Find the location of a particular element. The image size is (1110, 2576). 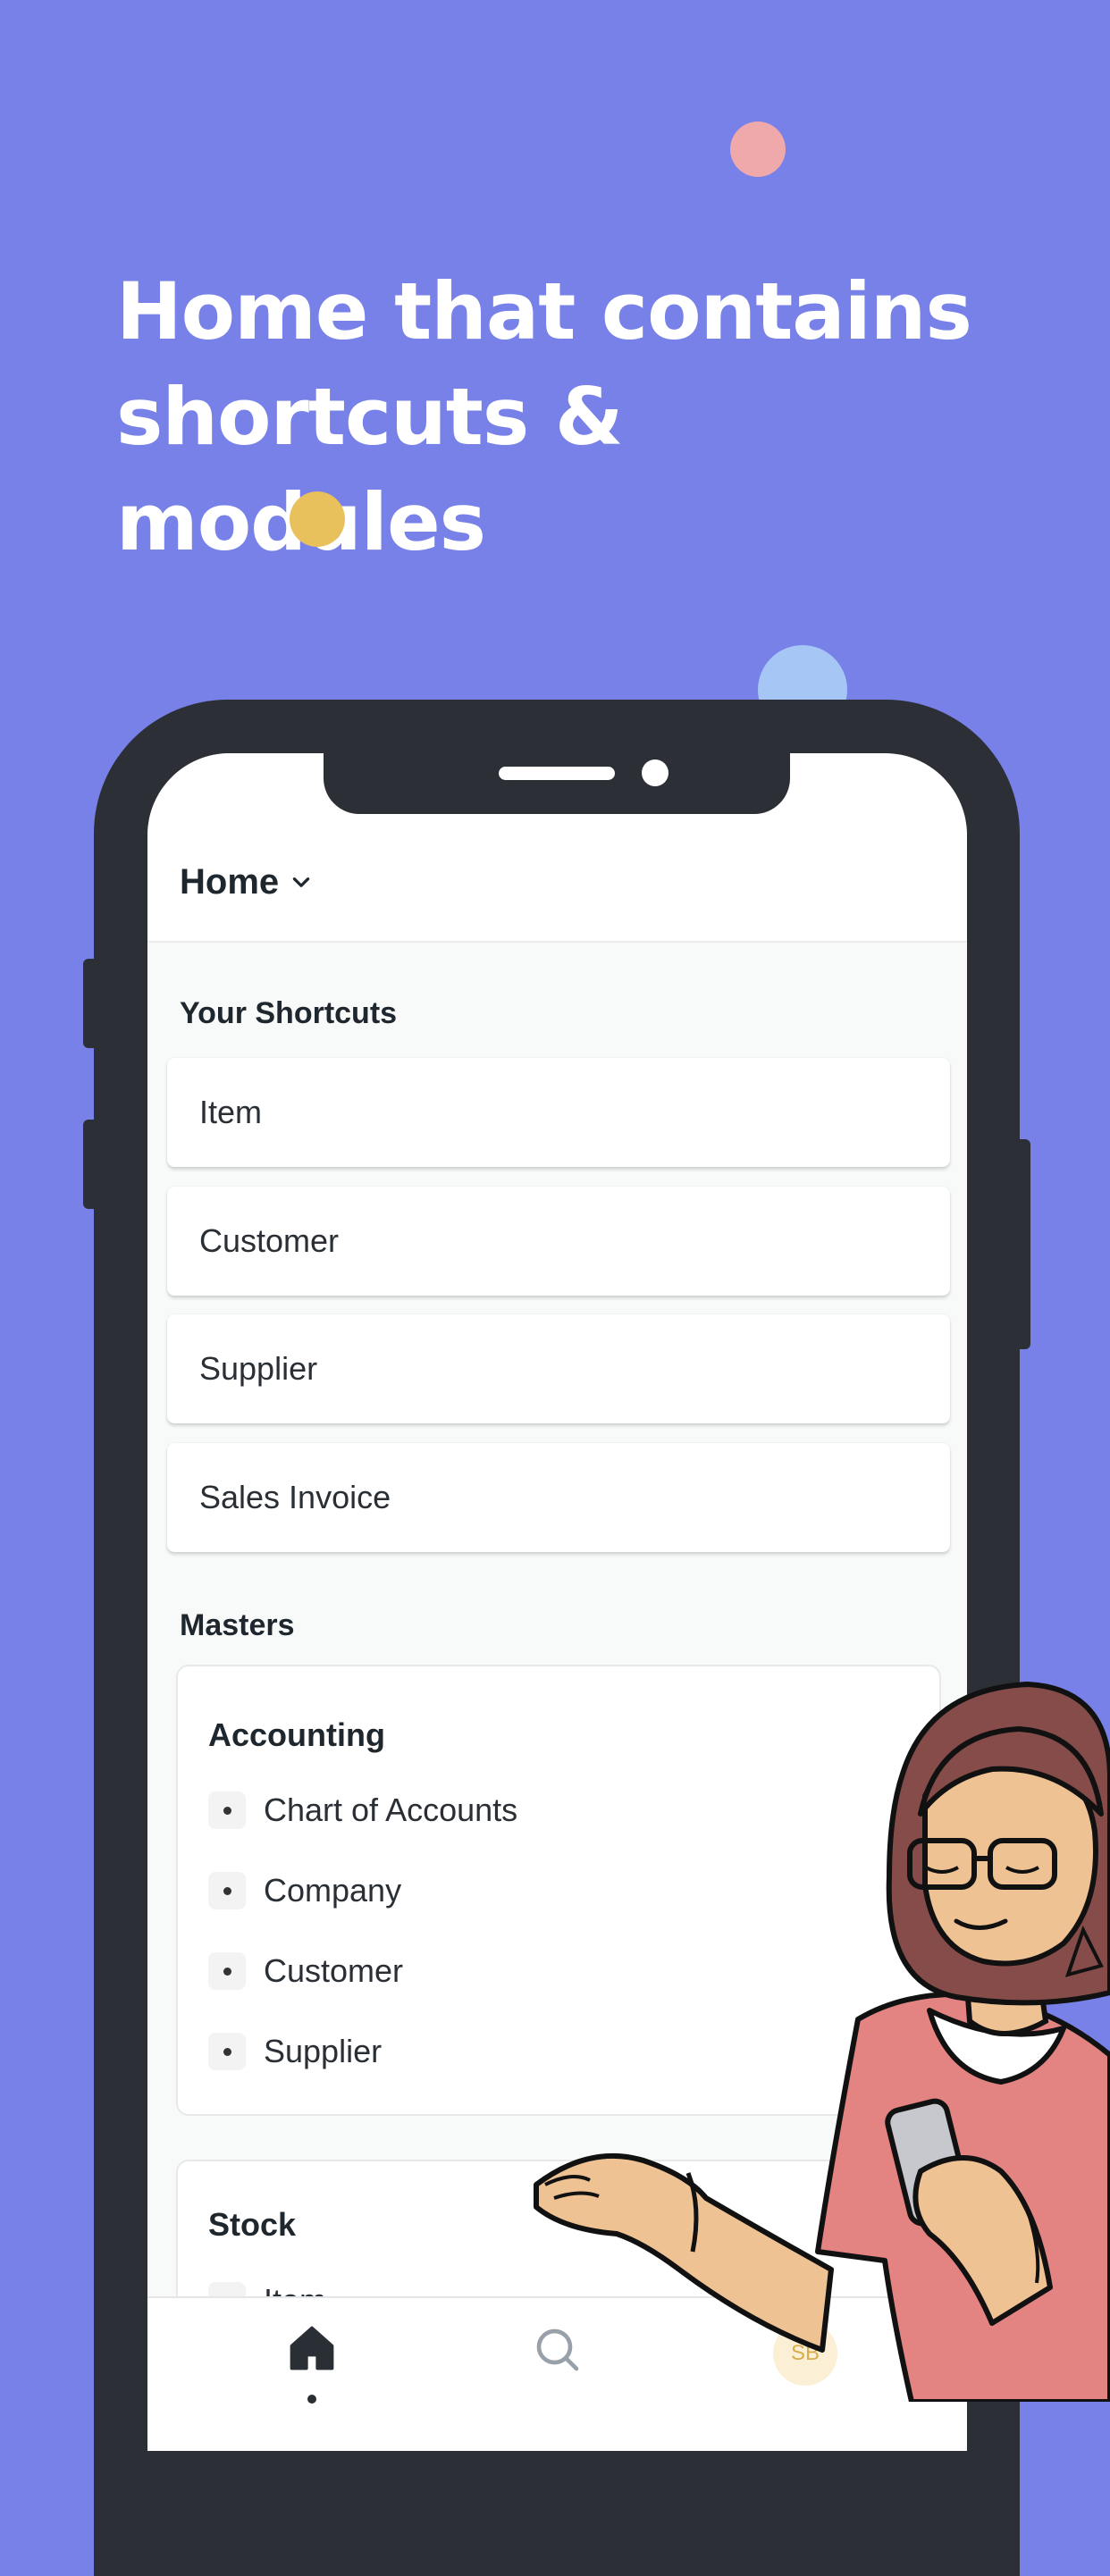

shortcut-supplier: Supplier is located at coordinates (558, 1368).